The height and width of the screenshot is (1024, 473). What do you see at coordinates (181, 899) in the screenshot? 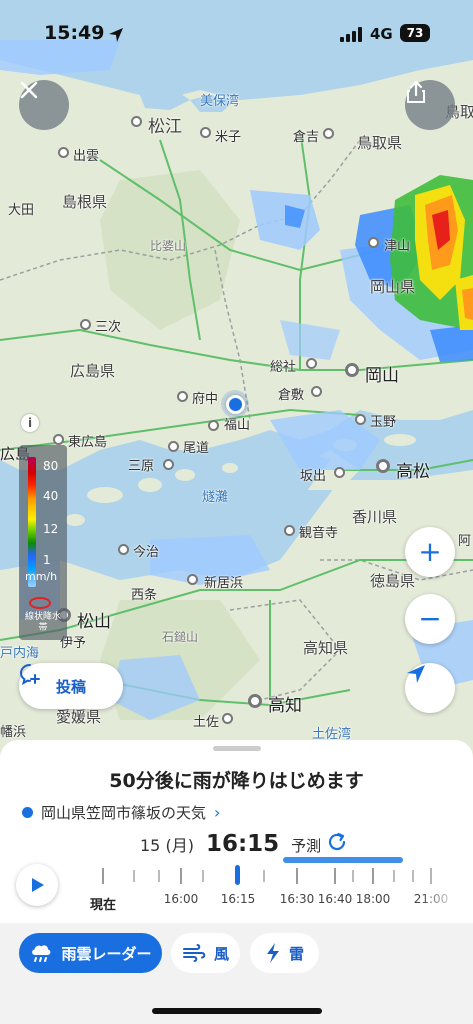
I see `timeline-label: 16:00` at bounding box center [181, 899].